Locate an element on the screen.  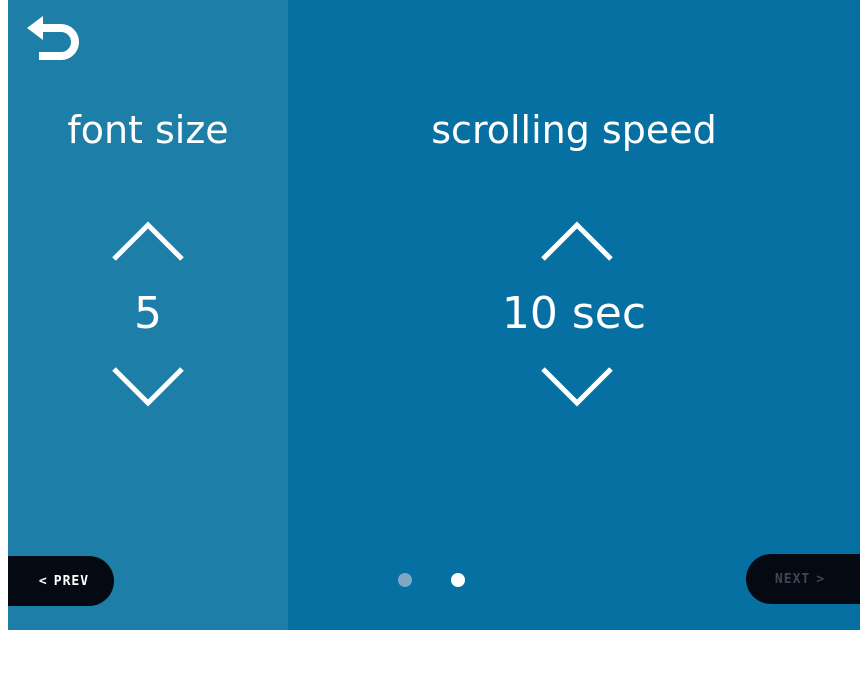
scrolling-speed-increase-button is located at coordinates (577, 241).